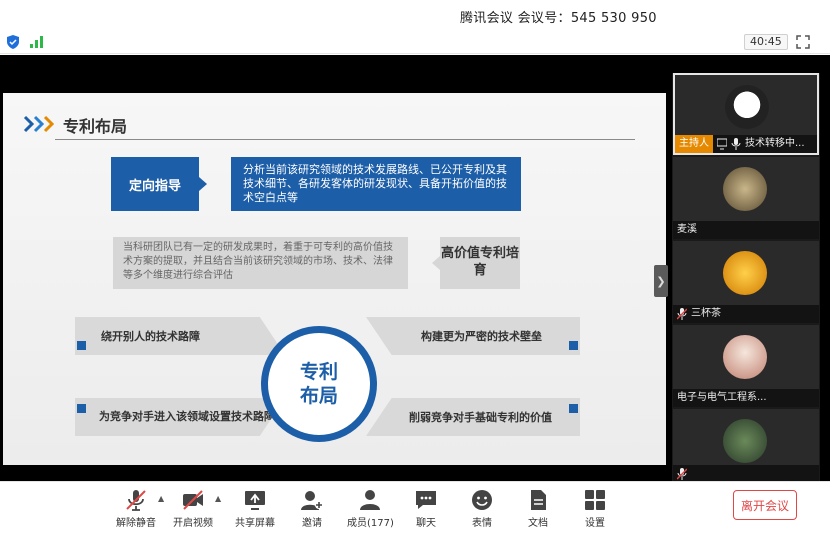 Image resolution: width=830 pixels, height=533 pixels. Describe the element at coordinates (746, 230) in the screenshot. I see `participant-nameplate: 麦溪` at that location.